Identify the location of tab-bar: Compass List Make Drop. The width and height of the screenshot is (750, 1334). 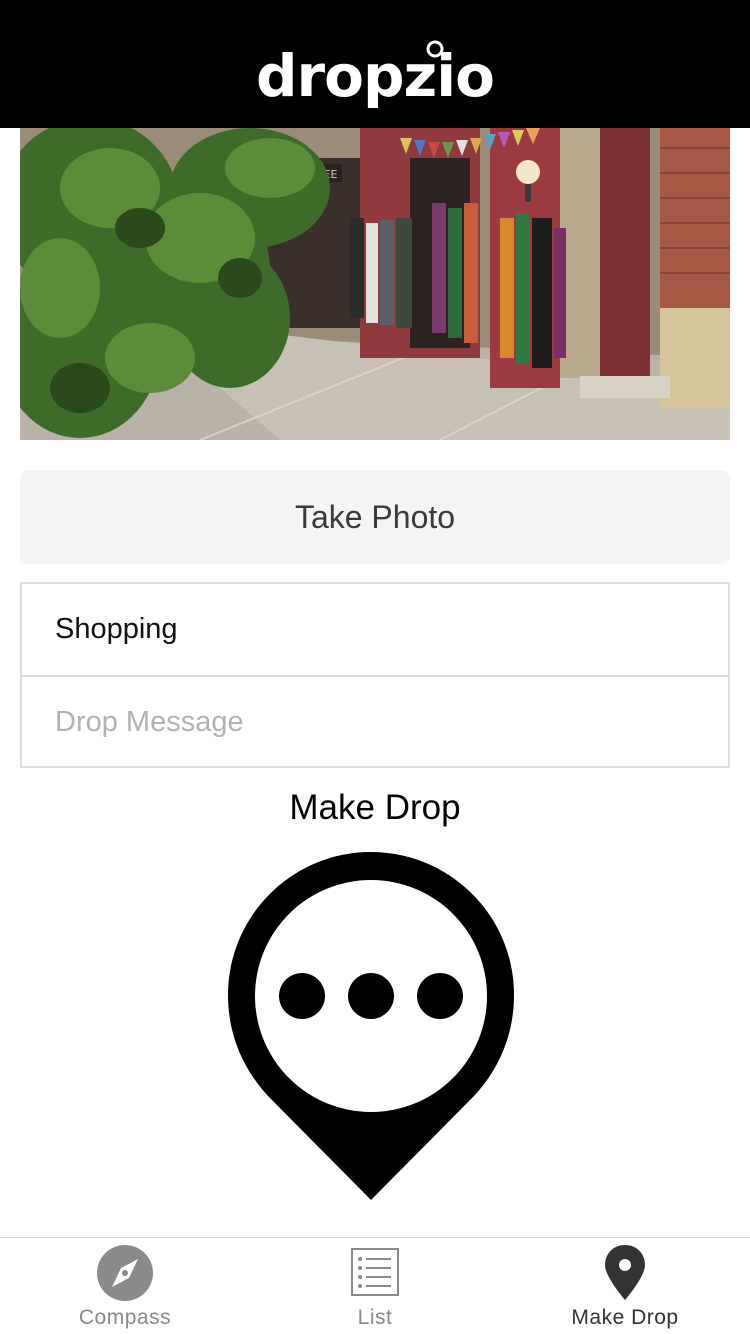
(375, 1285).